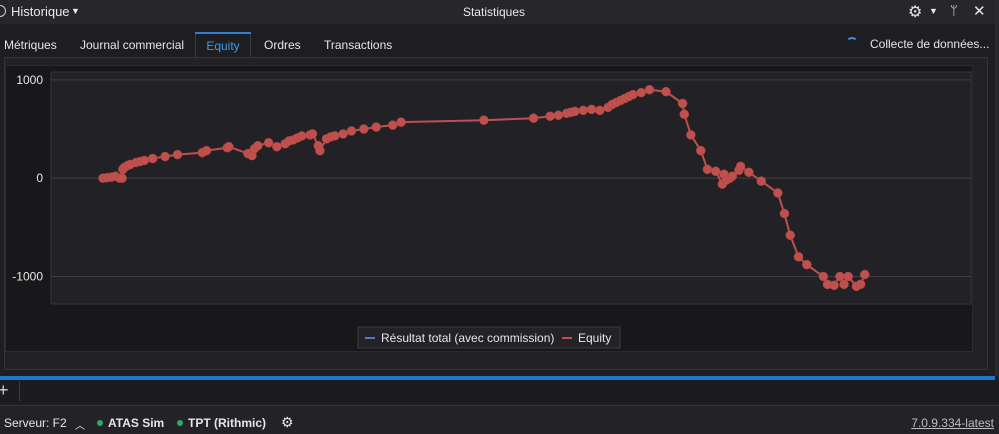 The image size is (999, 434). I want to click on tab-metriques: Métriques, so click(32, 44).